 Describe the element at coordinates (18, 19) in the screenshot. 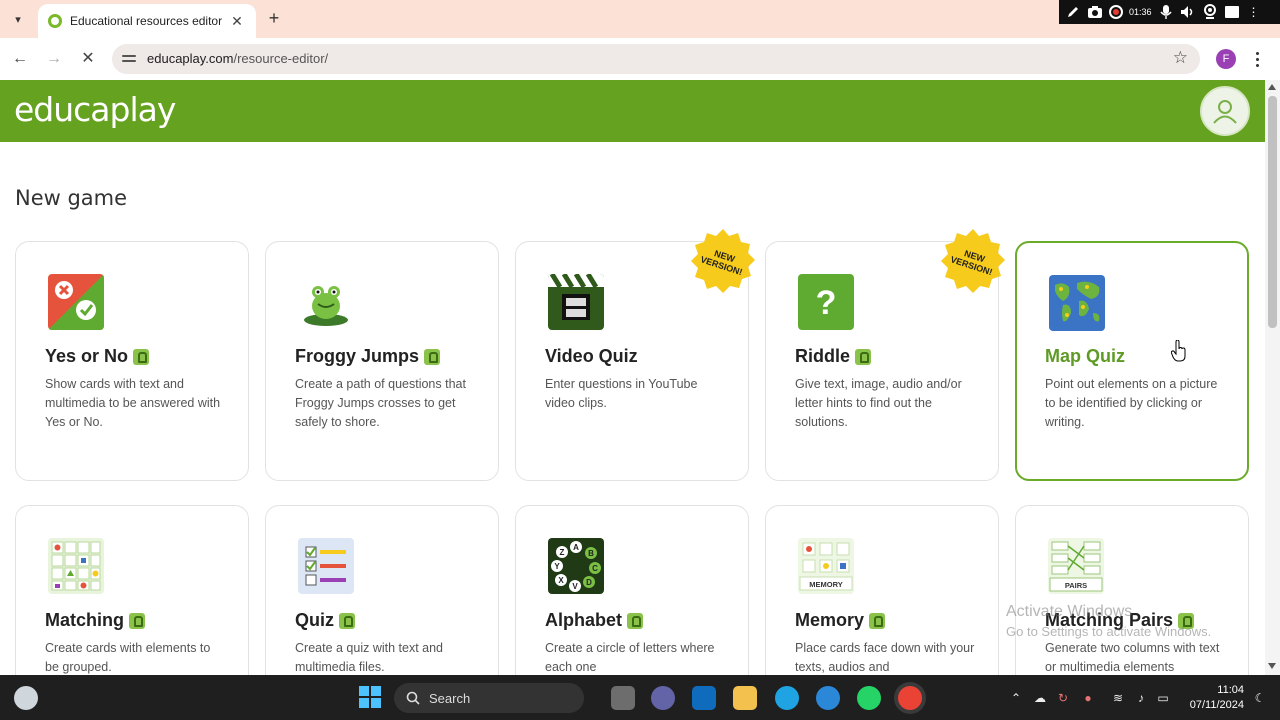

I see `tab-search-icon: ▾` at that location.